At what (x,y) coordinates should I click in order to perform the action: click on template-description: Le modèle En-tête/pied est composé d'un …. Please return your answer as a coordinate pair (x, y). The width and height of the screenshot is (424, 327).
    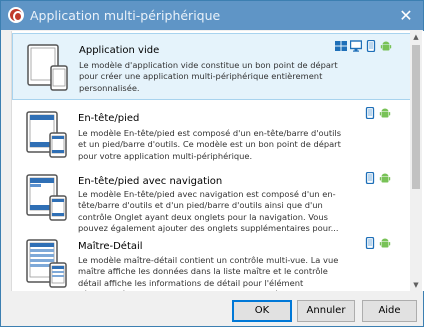
    Looking at the image, I should click on (210, 144).